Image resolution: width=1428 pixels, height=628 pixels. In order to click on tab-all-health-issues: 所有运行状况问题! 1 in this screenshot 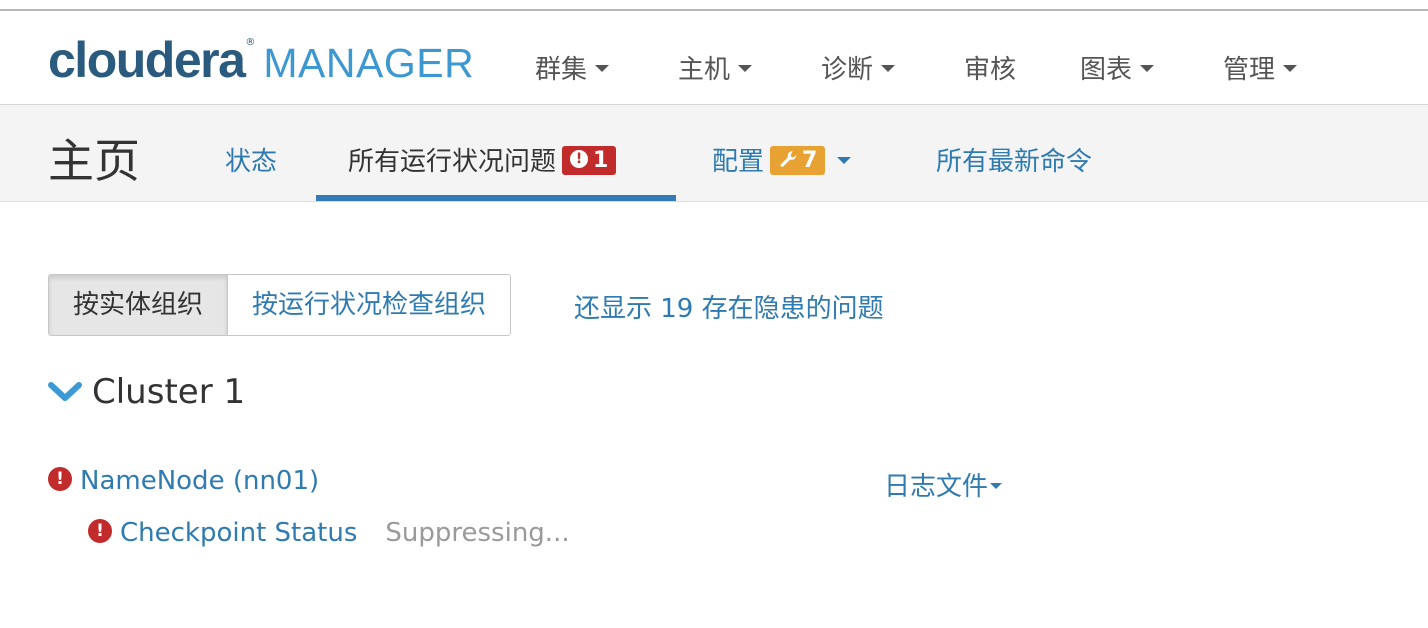, I will do `click(482, 159)`.